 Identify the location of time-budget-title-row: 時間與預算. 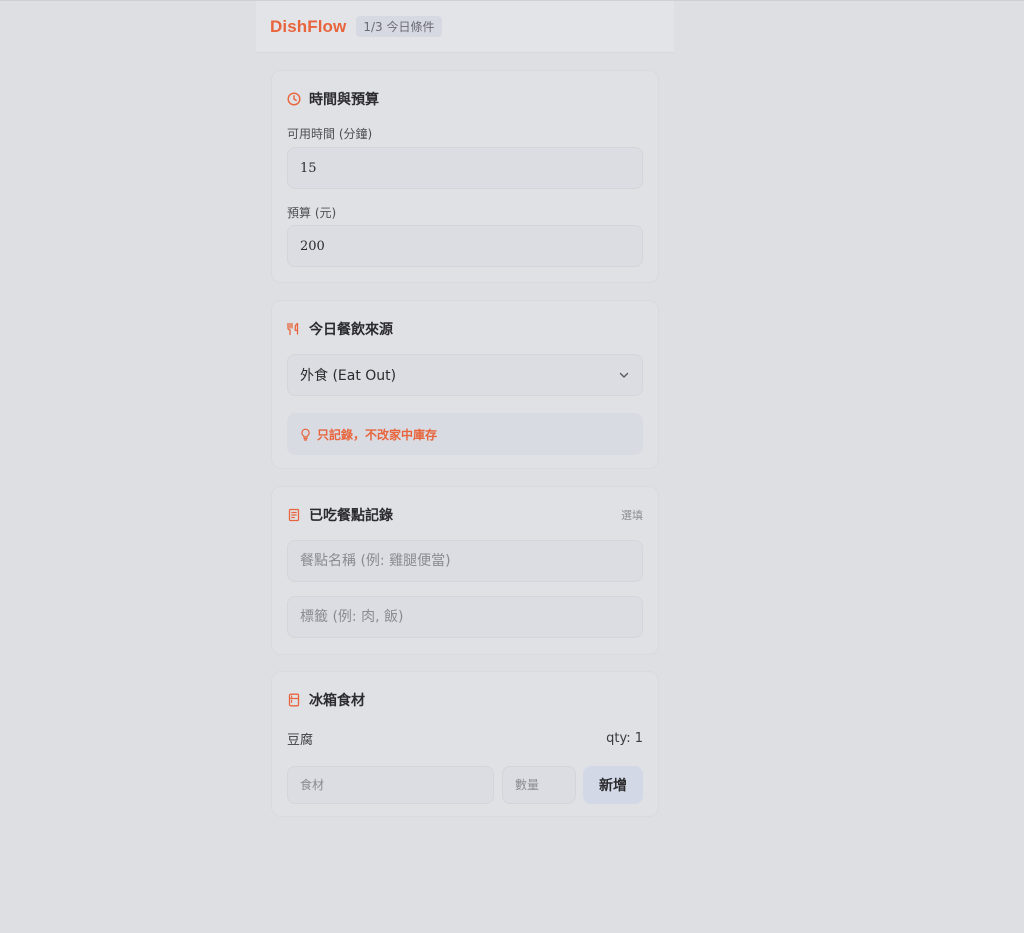
(333, 99).